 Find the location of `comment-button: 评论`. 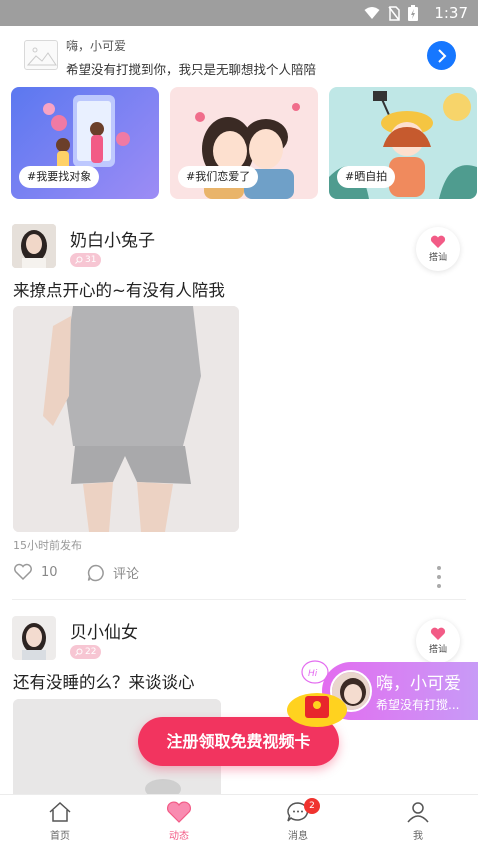

comment-button: 评论 is located at coordinates (113, 572).